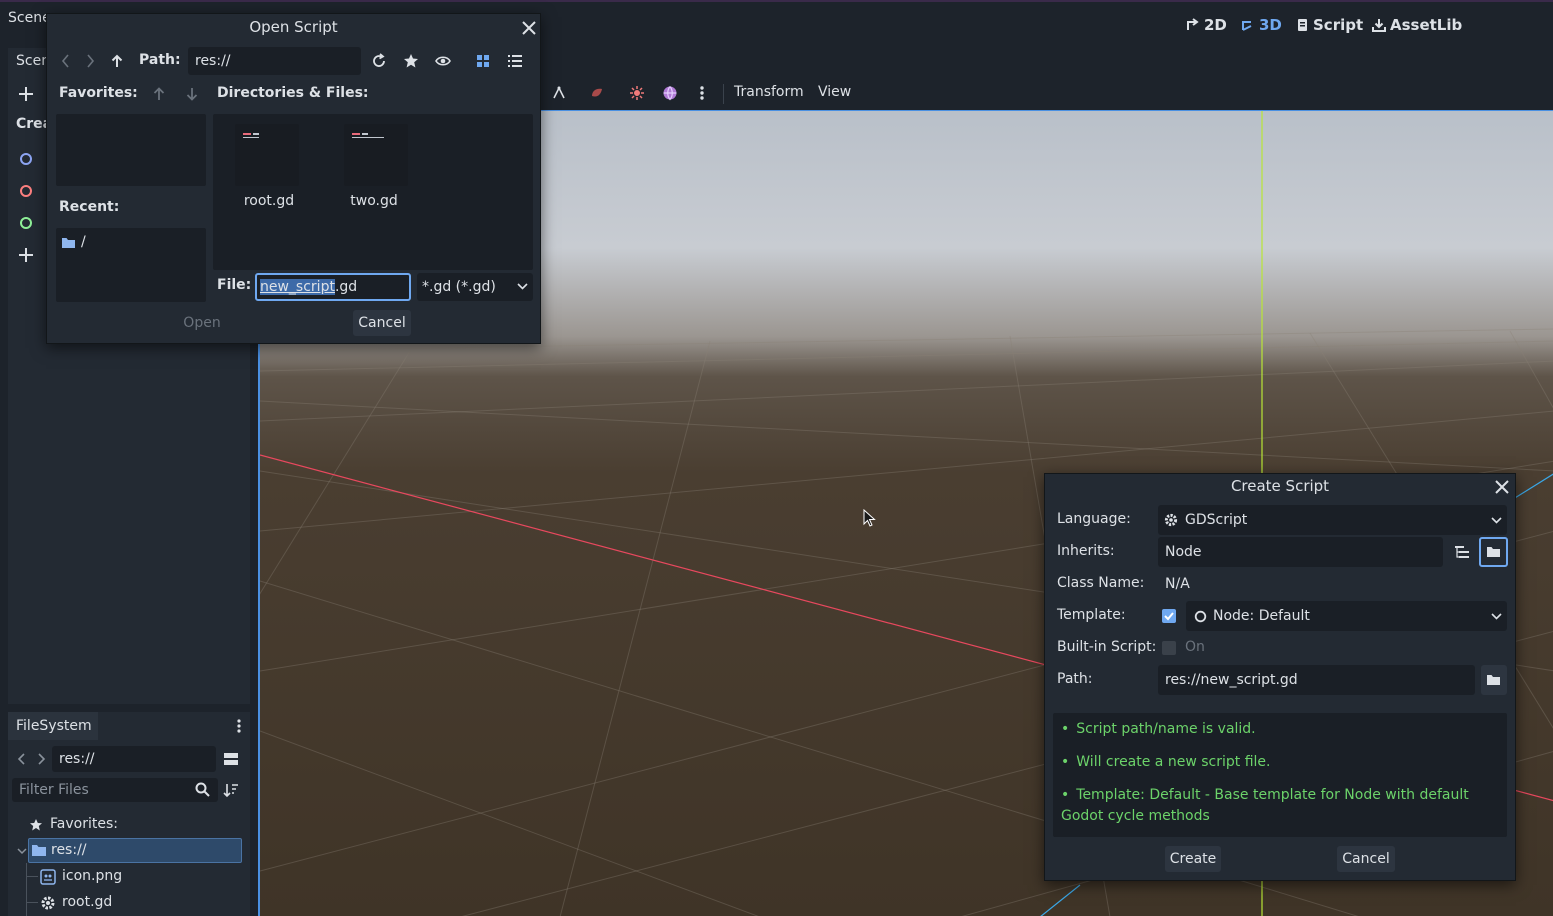 This screenshot has height=916, width=1553. I want to click on collapse-arrow-icon, so click(22, 851).